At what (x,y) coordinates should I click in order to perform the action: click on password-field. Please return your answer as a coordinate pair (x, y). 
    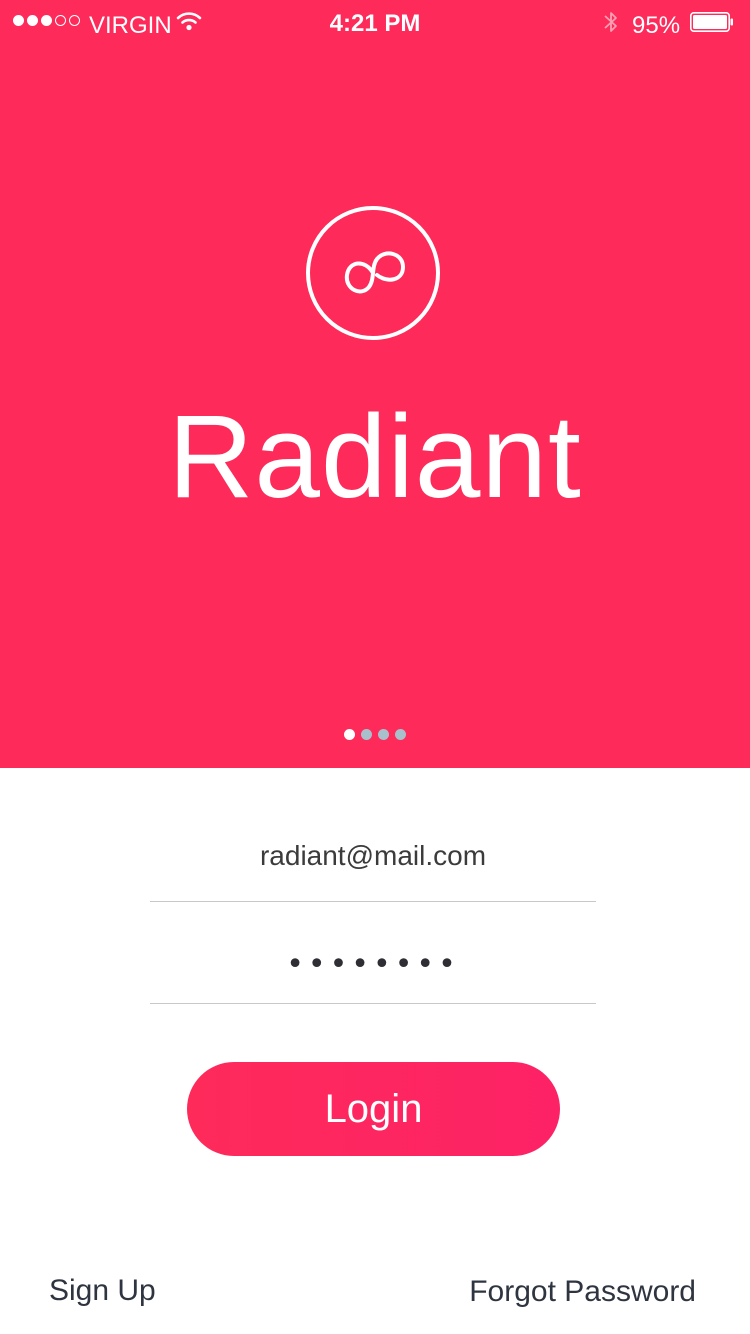
    Looking at the image, I should click on (373, 964).